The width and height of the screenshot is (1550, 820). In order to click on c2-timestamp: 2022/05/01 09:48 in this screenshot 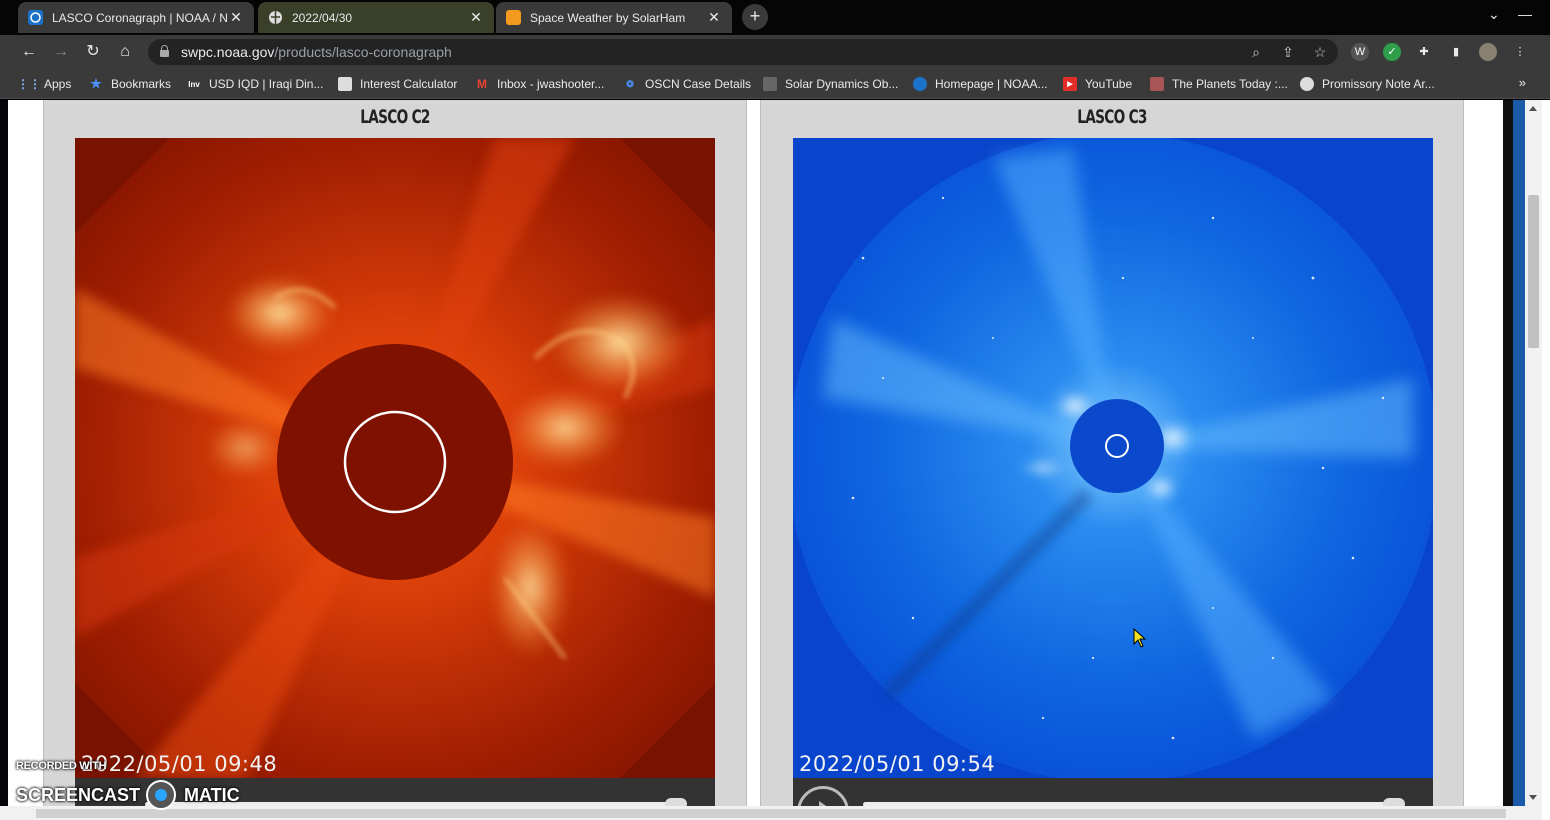, I will do `click(179, 764)`.